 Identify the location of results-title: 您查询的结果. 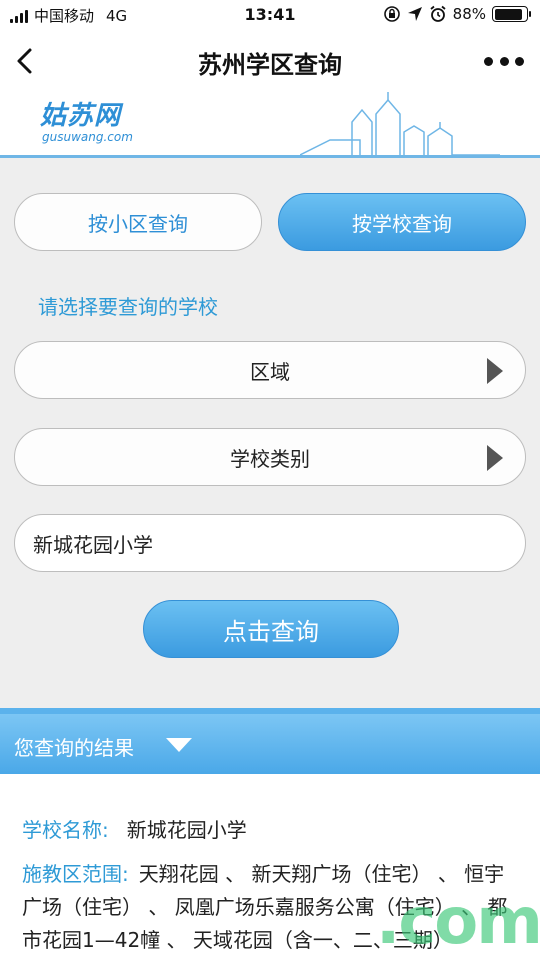
(74, 748).